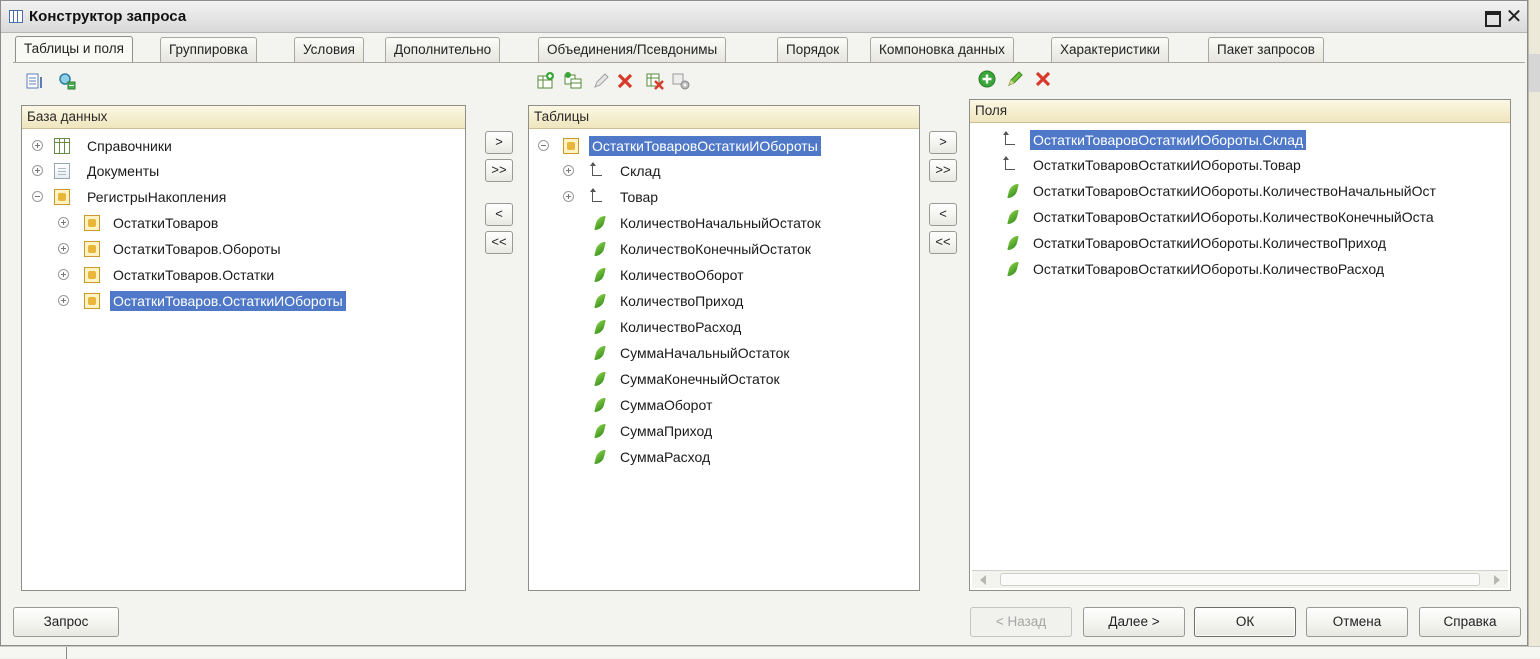 The width and height of the screenshot is (1540, 659). What do you see at coordinates (681, 81) in the screenshot?
I see `table-settings-icon` at bounding box center [681, 81].